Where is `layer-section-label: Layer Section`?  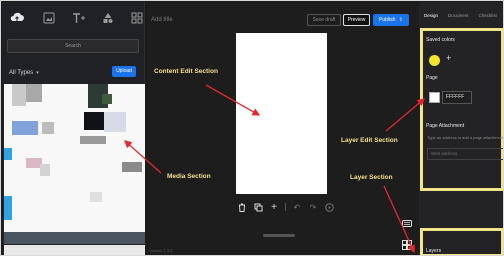
layer-section-label: Layer Section is located at coordinates (371, 177).